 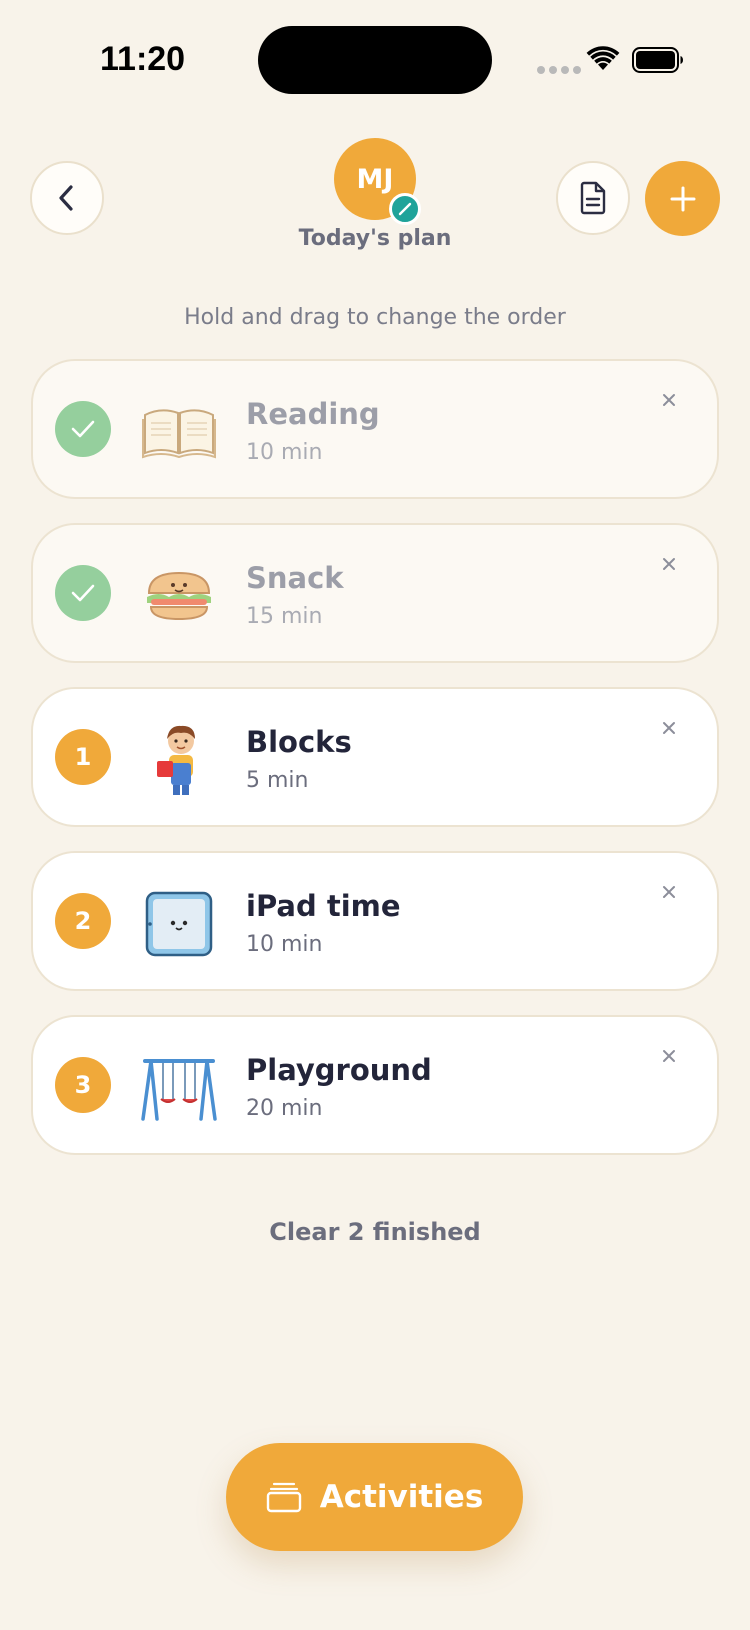 I want to click on order-badge: 1, so click(x=83, y=757).